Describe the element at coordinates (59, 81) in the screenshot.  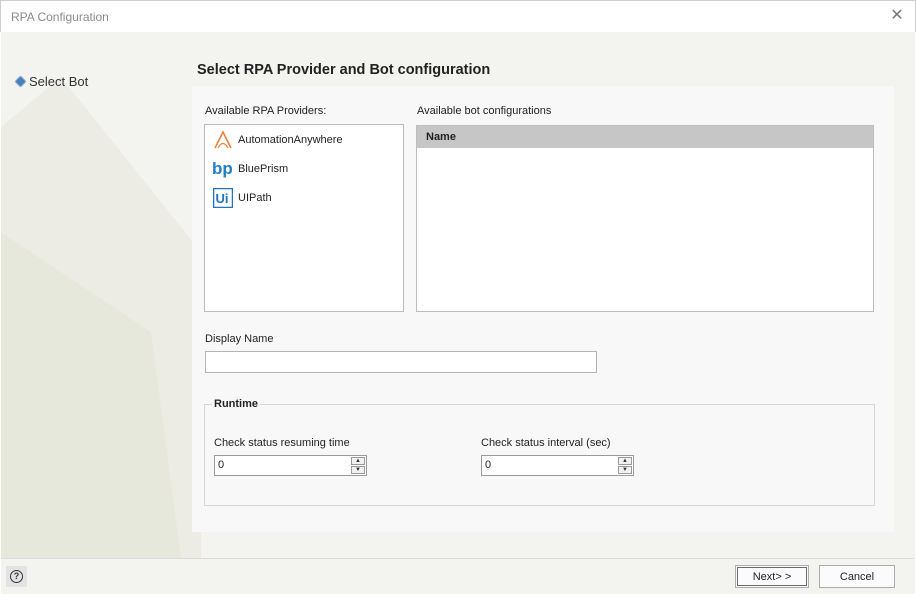
I see `sidebar-item-label: Select Bot` at that location.